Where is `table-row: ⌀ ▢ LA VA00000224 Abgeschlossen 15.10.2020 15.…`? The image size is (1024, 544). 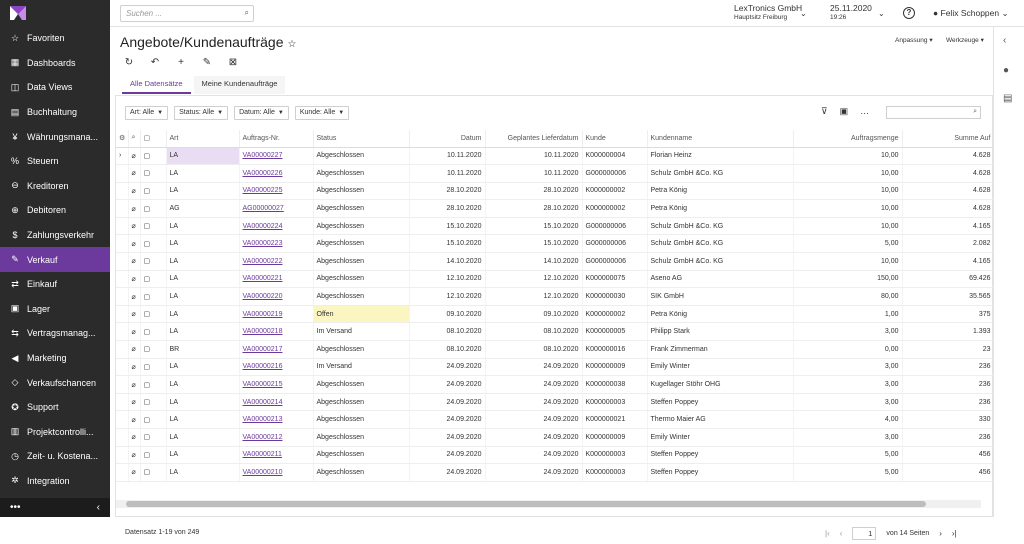
table-row: ⌀ ▢ LA VA00000224 Abgeschlossen 15.10.2020 15.… is located at coordinates (555, 226).